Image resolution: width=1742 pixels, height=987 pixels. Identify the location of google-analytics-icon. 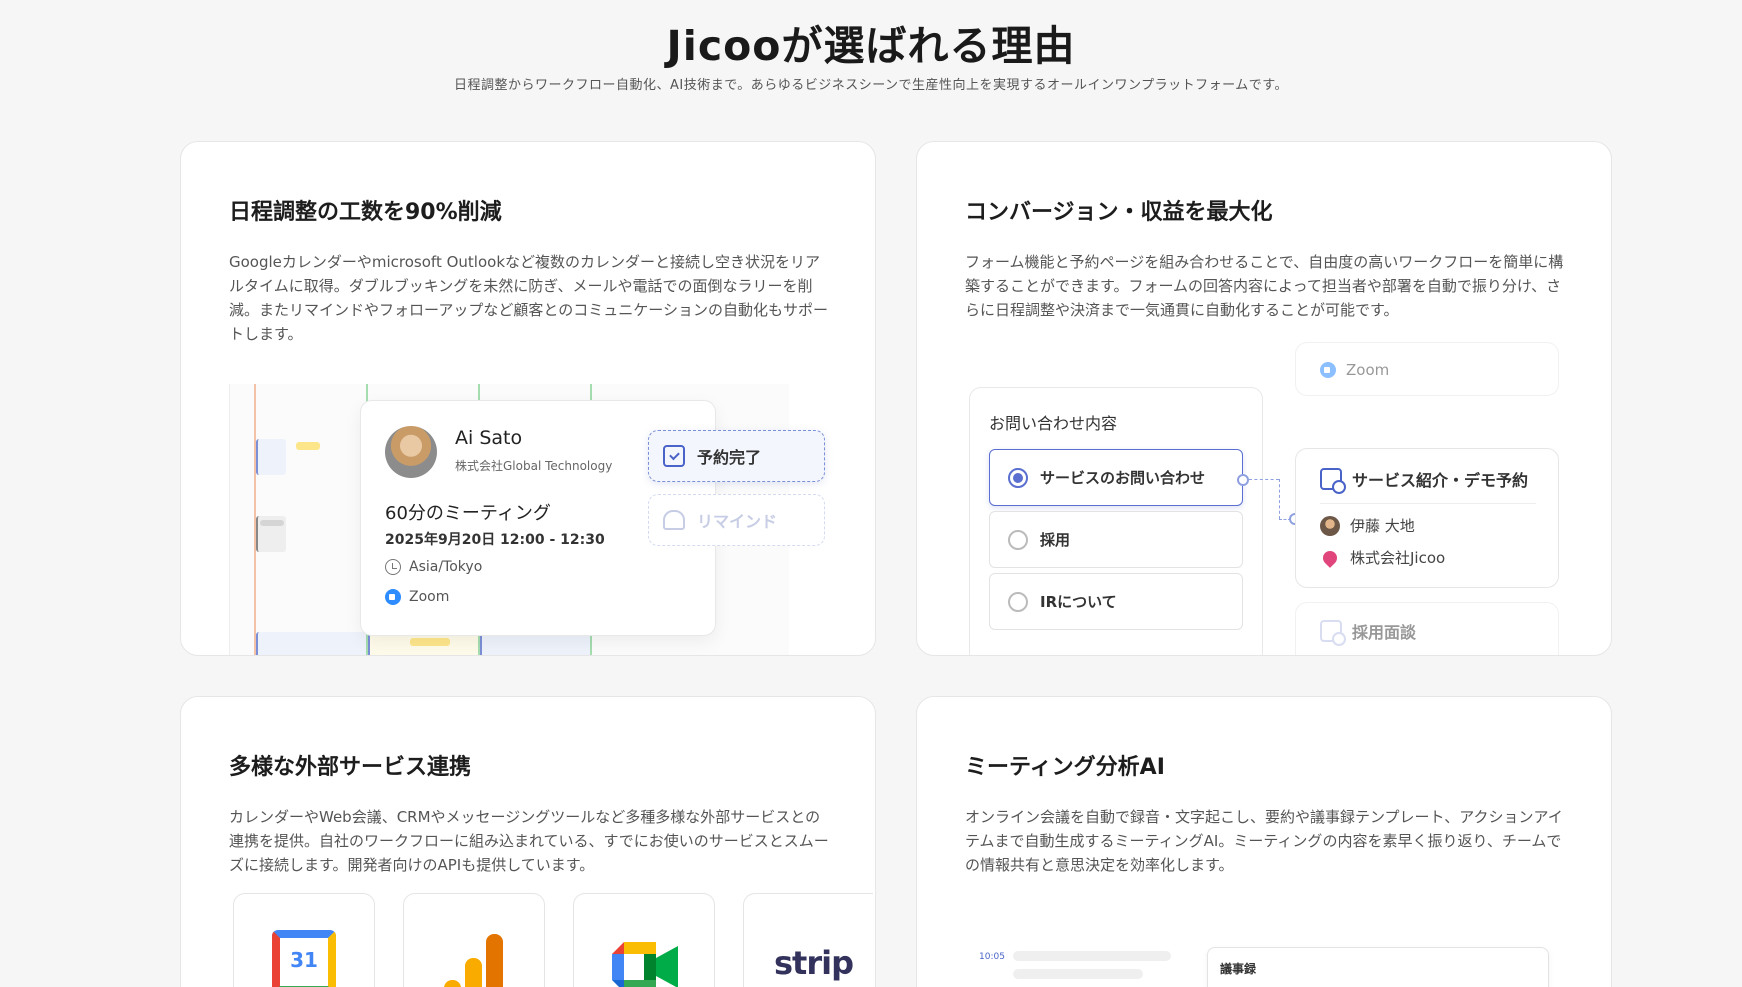
(474, 960).